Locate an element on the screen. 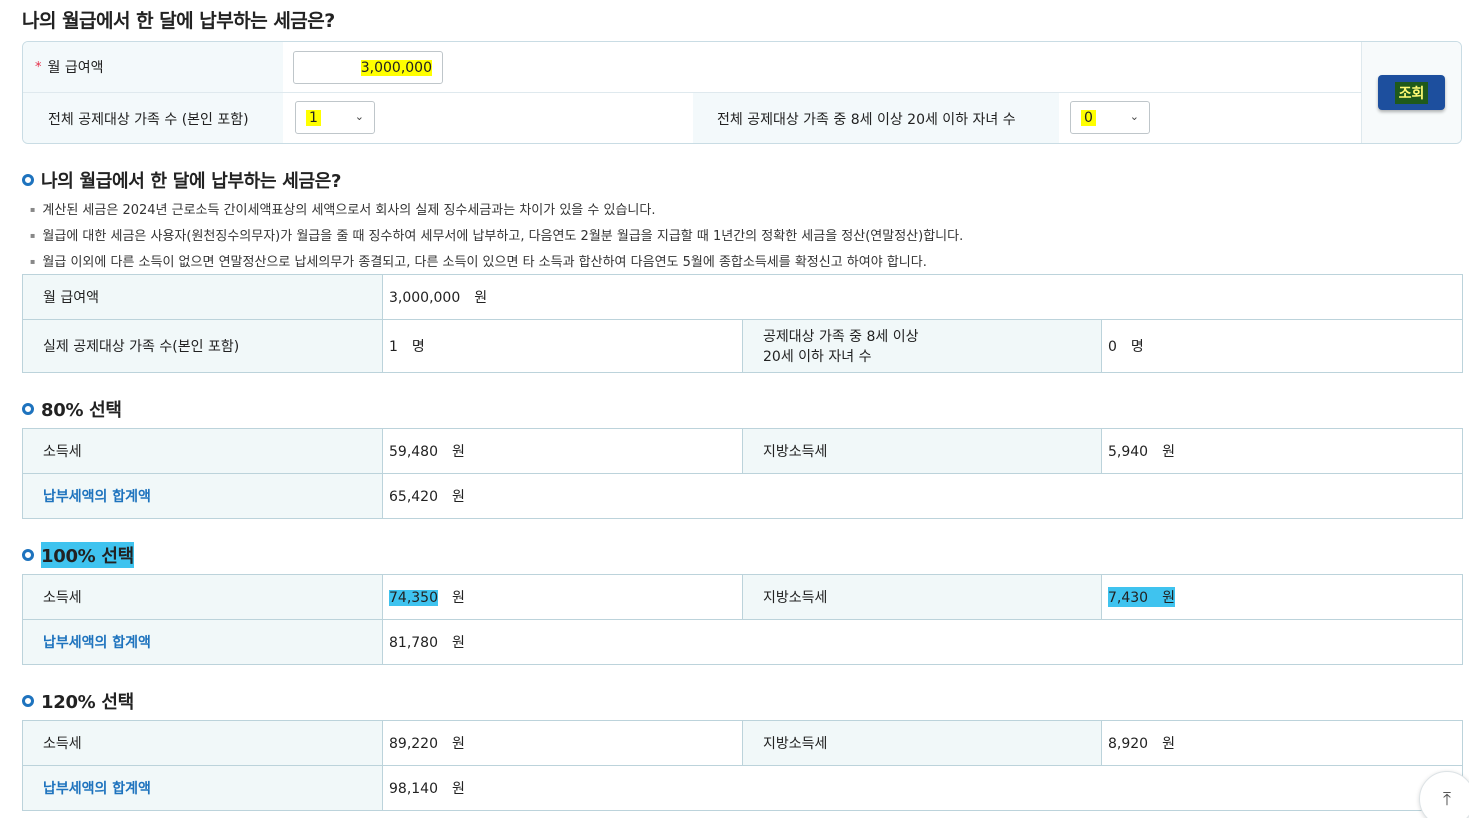 This screenshot has width=1469, height=818. button-area: 조회 is located at coordinates (1411, 92).